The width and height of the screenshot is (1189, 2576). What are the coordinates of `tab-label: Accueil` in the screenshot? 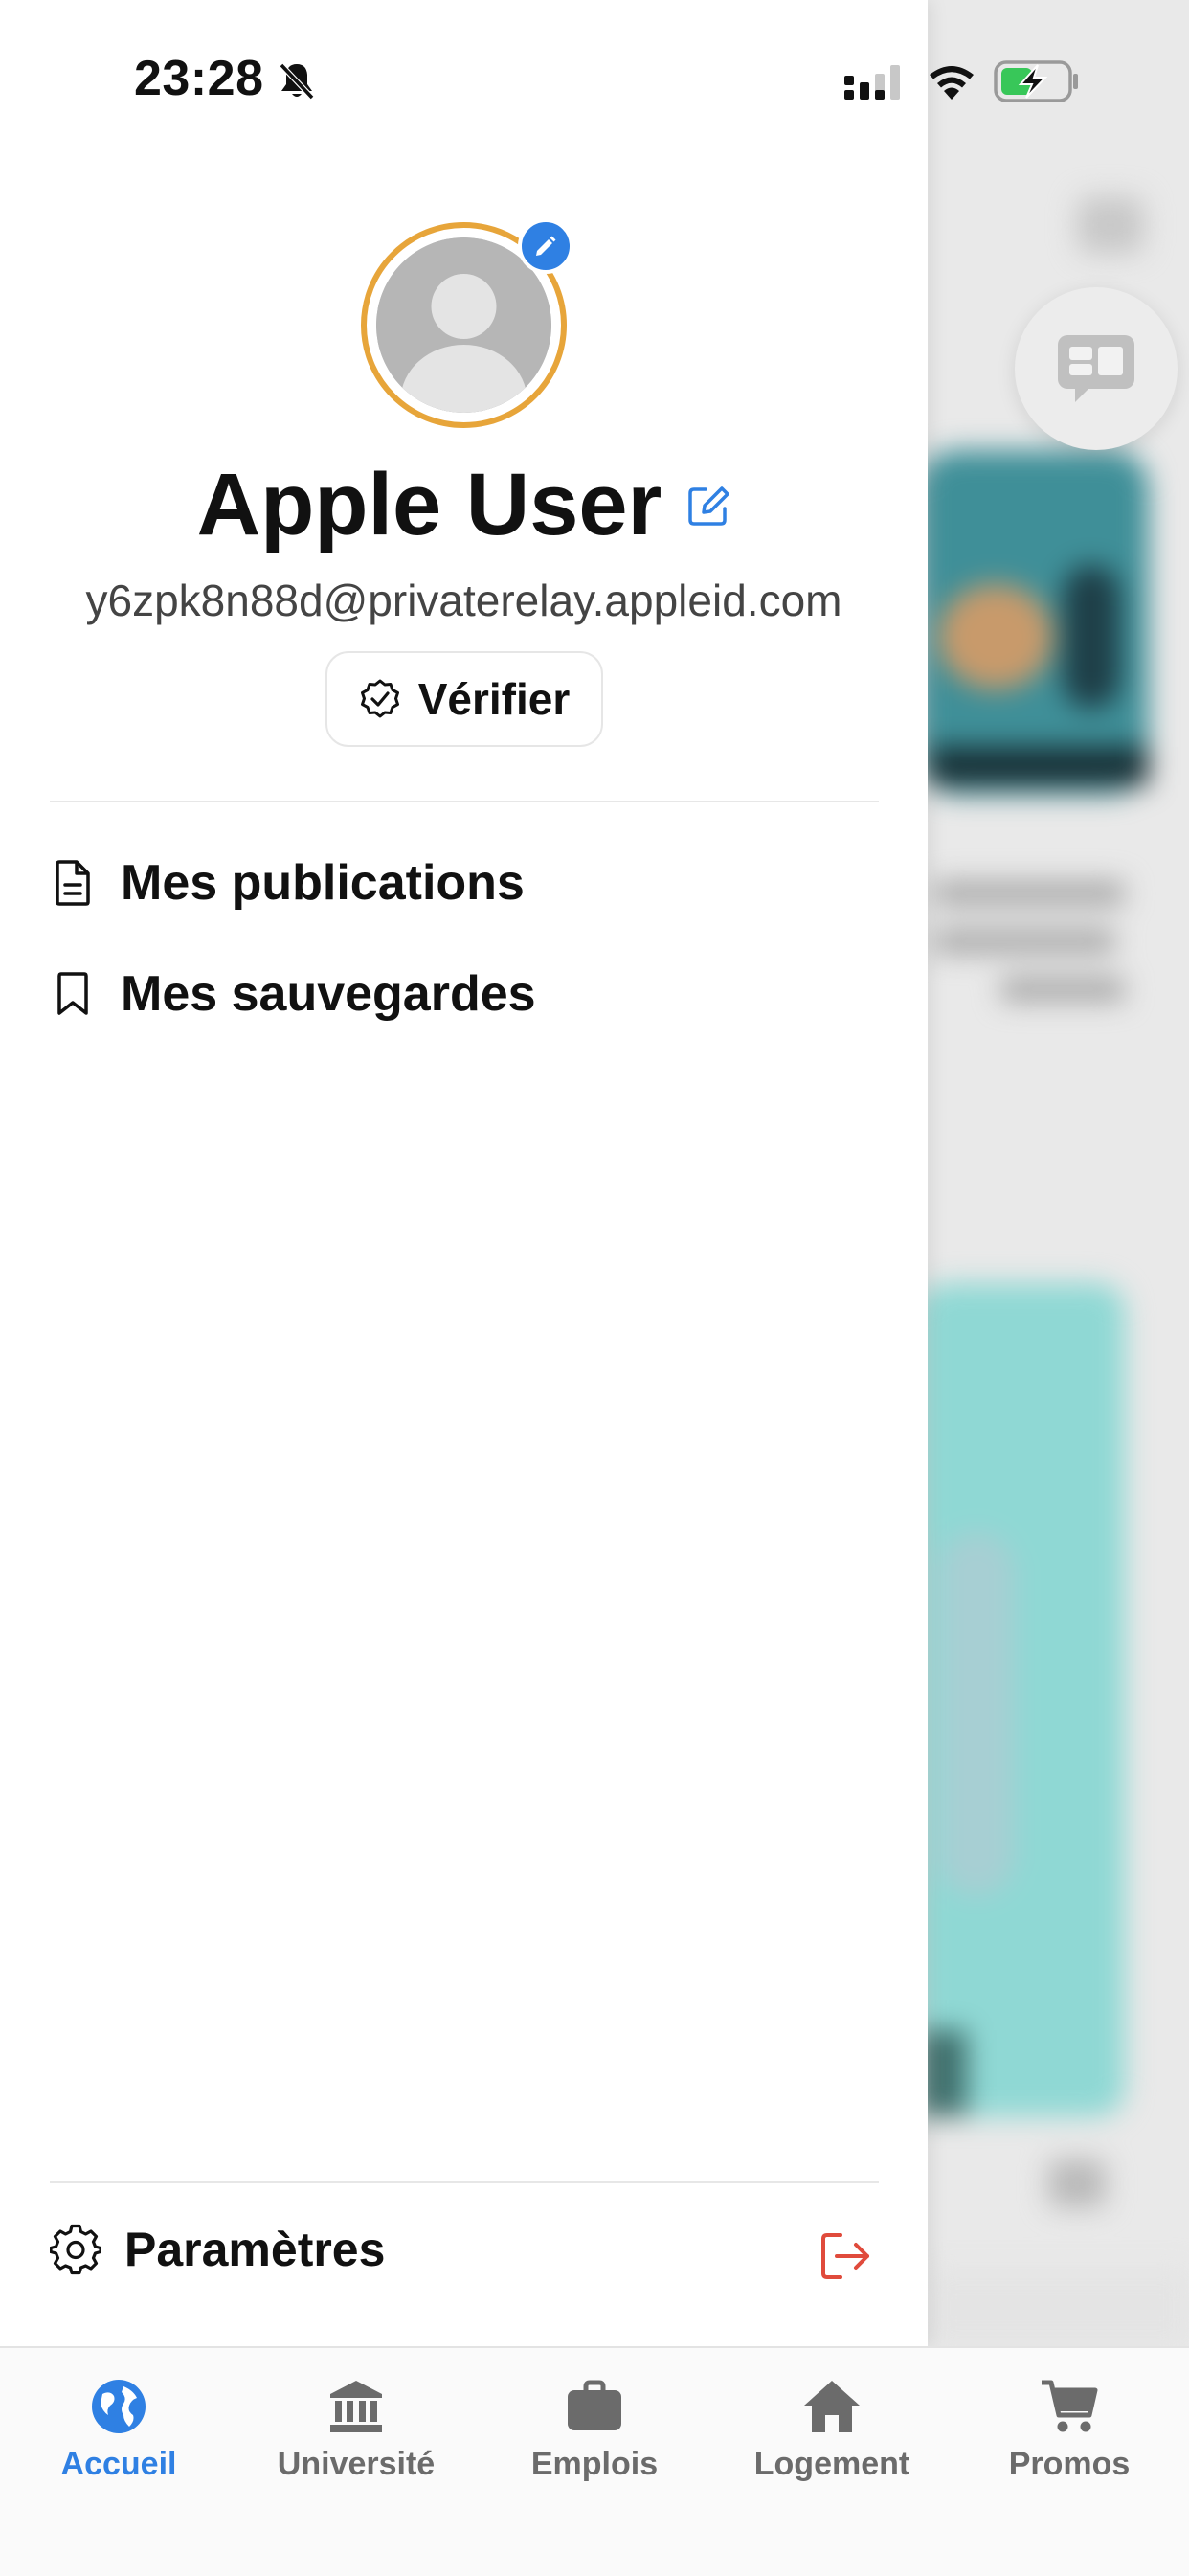 It's located at (118, 2464).